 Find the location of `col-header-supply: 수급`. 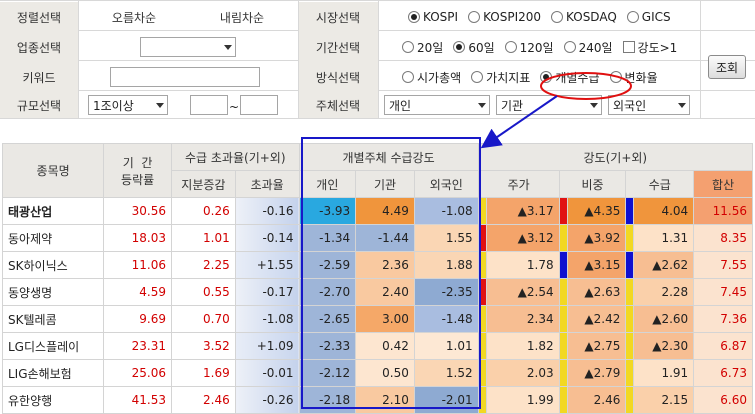

col-header-supply: 수급 is located at coordinates (660, 184).